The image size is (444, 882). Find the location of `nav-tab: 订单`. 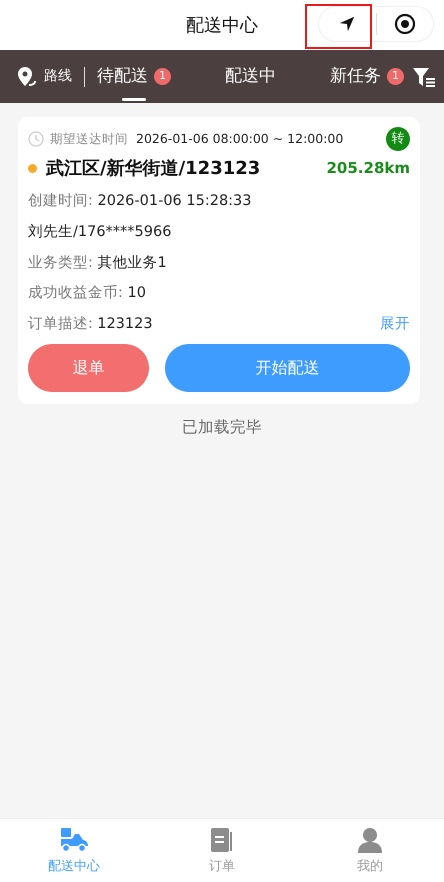

nav-tab: 订单 is located at coordinates (222, 850).